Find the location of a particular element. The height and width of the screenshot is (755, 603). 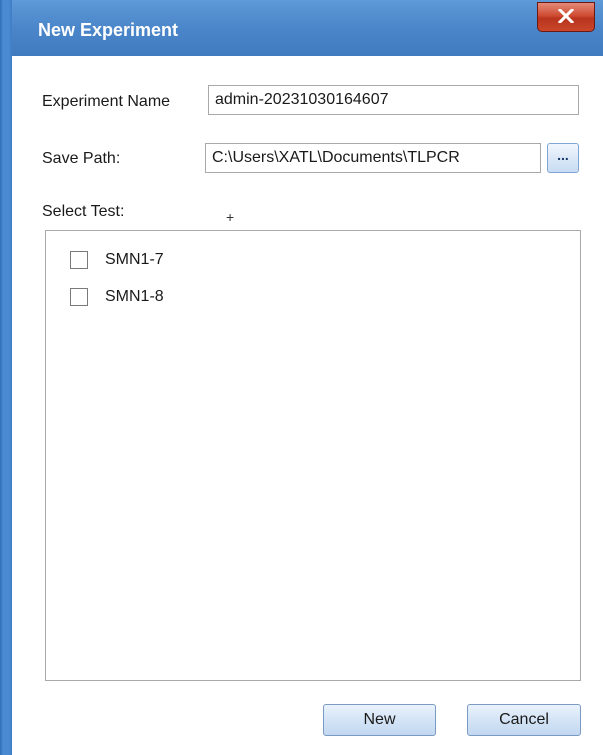

test-label: SMN1-8 is located at coordinates (134, 296).